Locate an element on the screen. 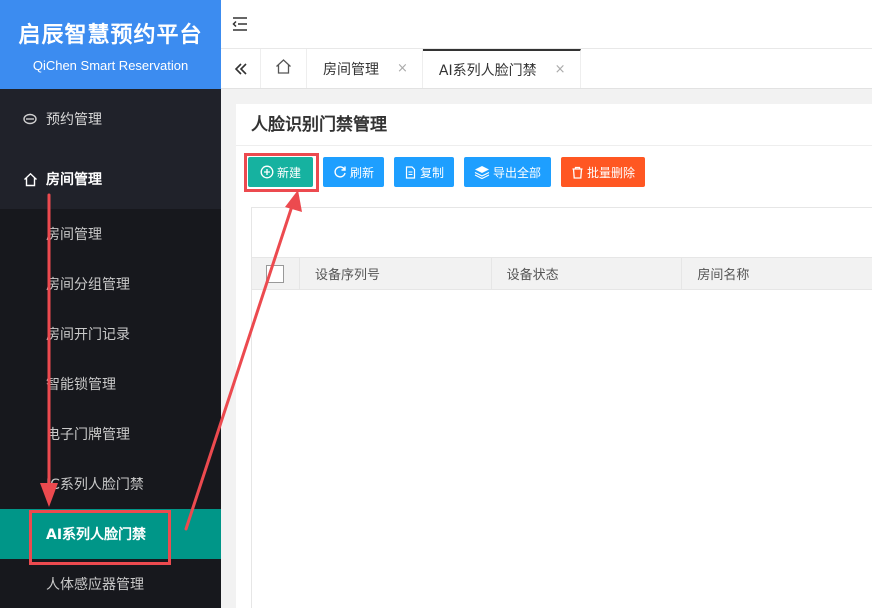  brand-subtitle: QiChen Smart Reservation is located at coordinates (110, 65).